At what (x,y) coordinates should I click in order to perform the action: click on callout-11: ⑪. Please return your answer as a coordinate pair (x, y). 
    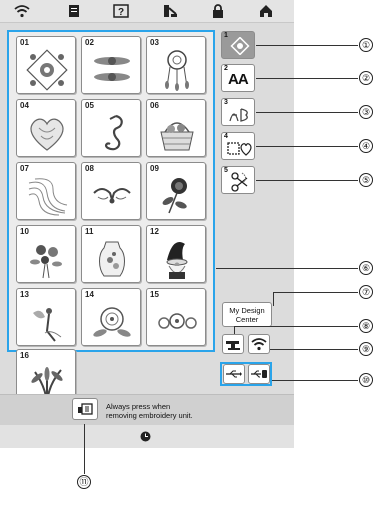
    Looking at the image, I should click on (84, 482).